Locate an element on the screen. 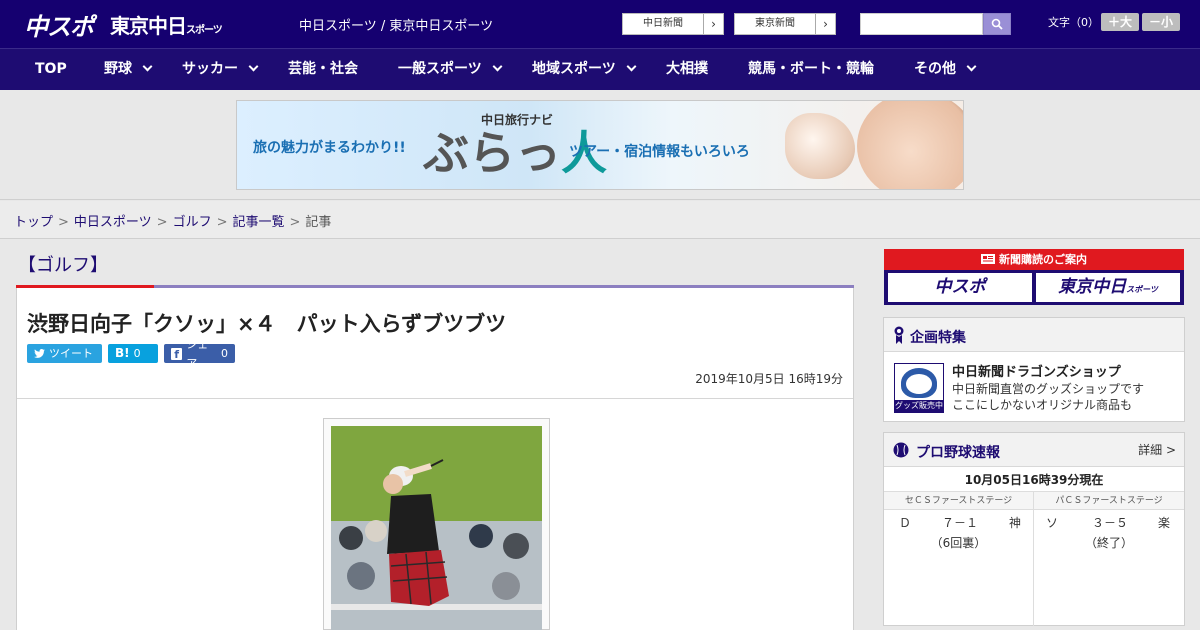 Image resolution: width=1200 pixels, height=630 pixels. golfer-illustration is located at coordinates (436, 528).